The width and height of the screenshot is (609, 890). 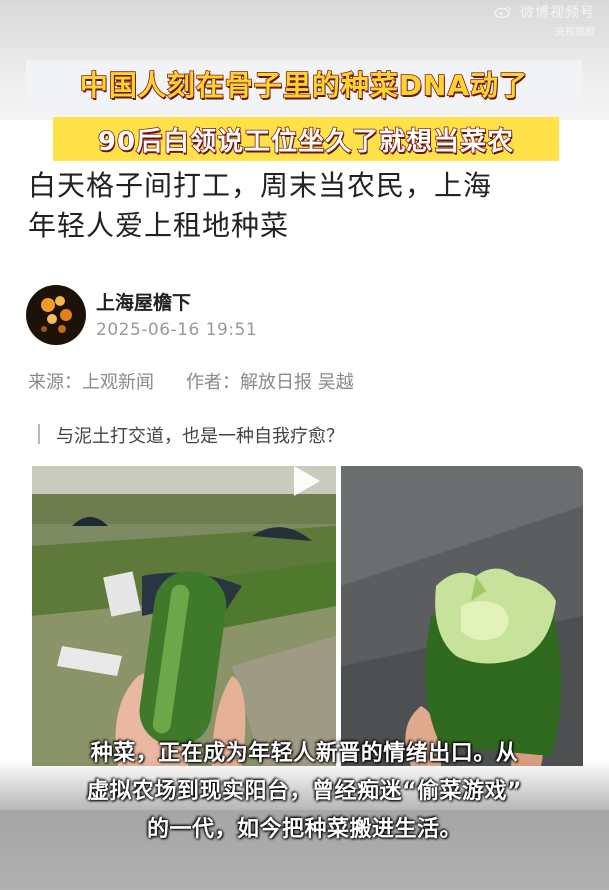 I want to click on headline-text-primary: 中国人刻在骨子里的种菜DNA动了, so click(x=304, y=85).